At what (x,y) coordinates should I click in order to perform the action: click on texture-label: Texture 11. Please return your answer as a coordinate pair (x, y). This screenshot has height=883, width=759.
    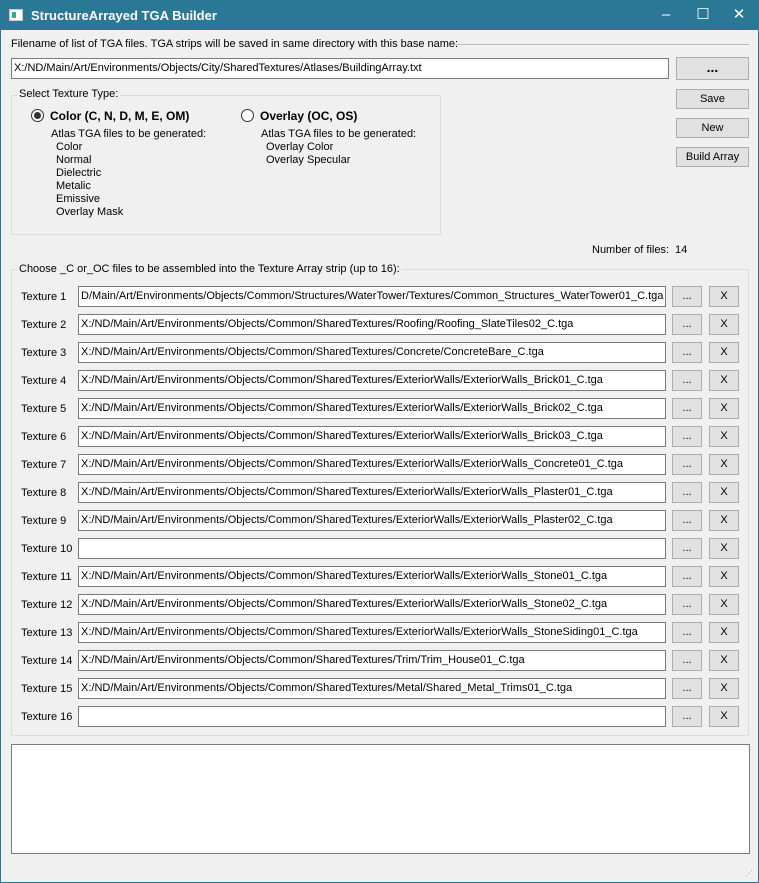
    Looking at the image, I should click on (46, 577).